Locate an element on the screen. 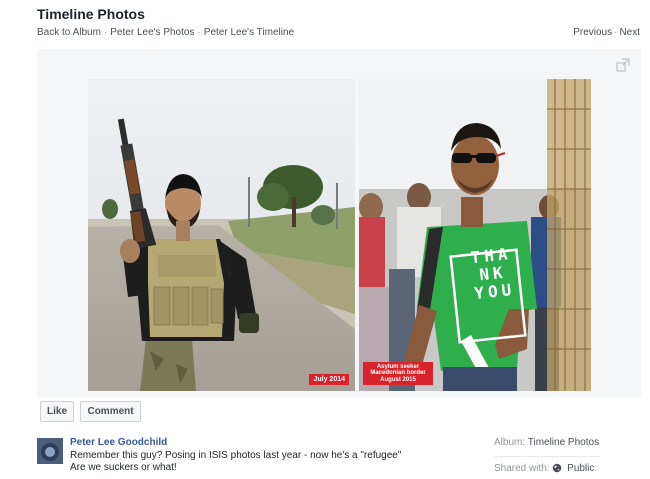 Image resolution: width=650 pixels, height=479 pixels. shared-label: Shared with: is located at coordinates (522, 468).